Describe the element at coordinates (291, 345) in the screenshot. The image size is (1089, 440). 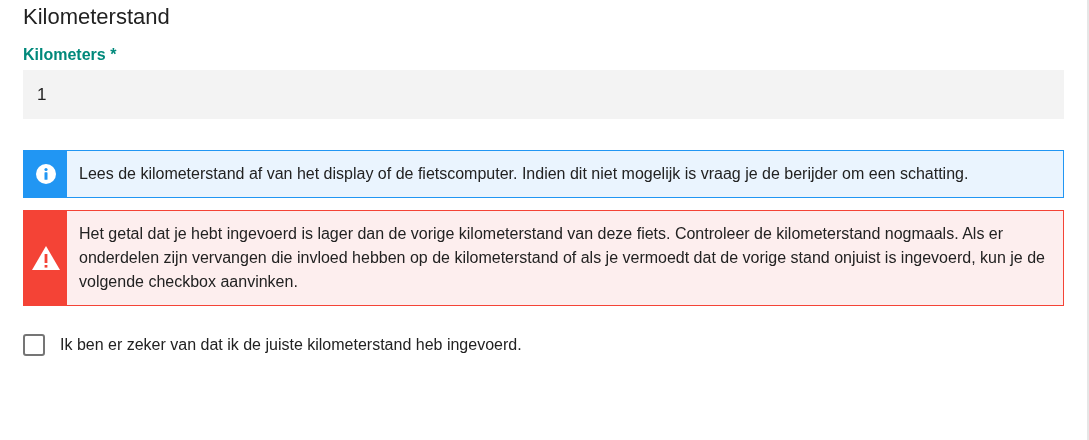
I see `checkbox-label: Ik ben er zeker van dat ik de juiste kilometerstand heb ingevoerd.` at that location.